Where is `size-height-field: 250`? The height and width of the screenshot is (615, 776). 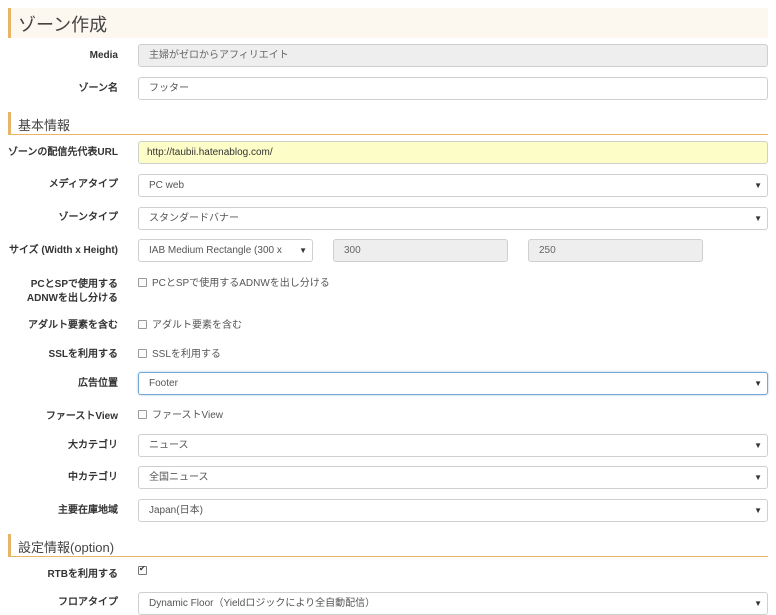
size-height-field: 250 is located at coordinates (615, 250).